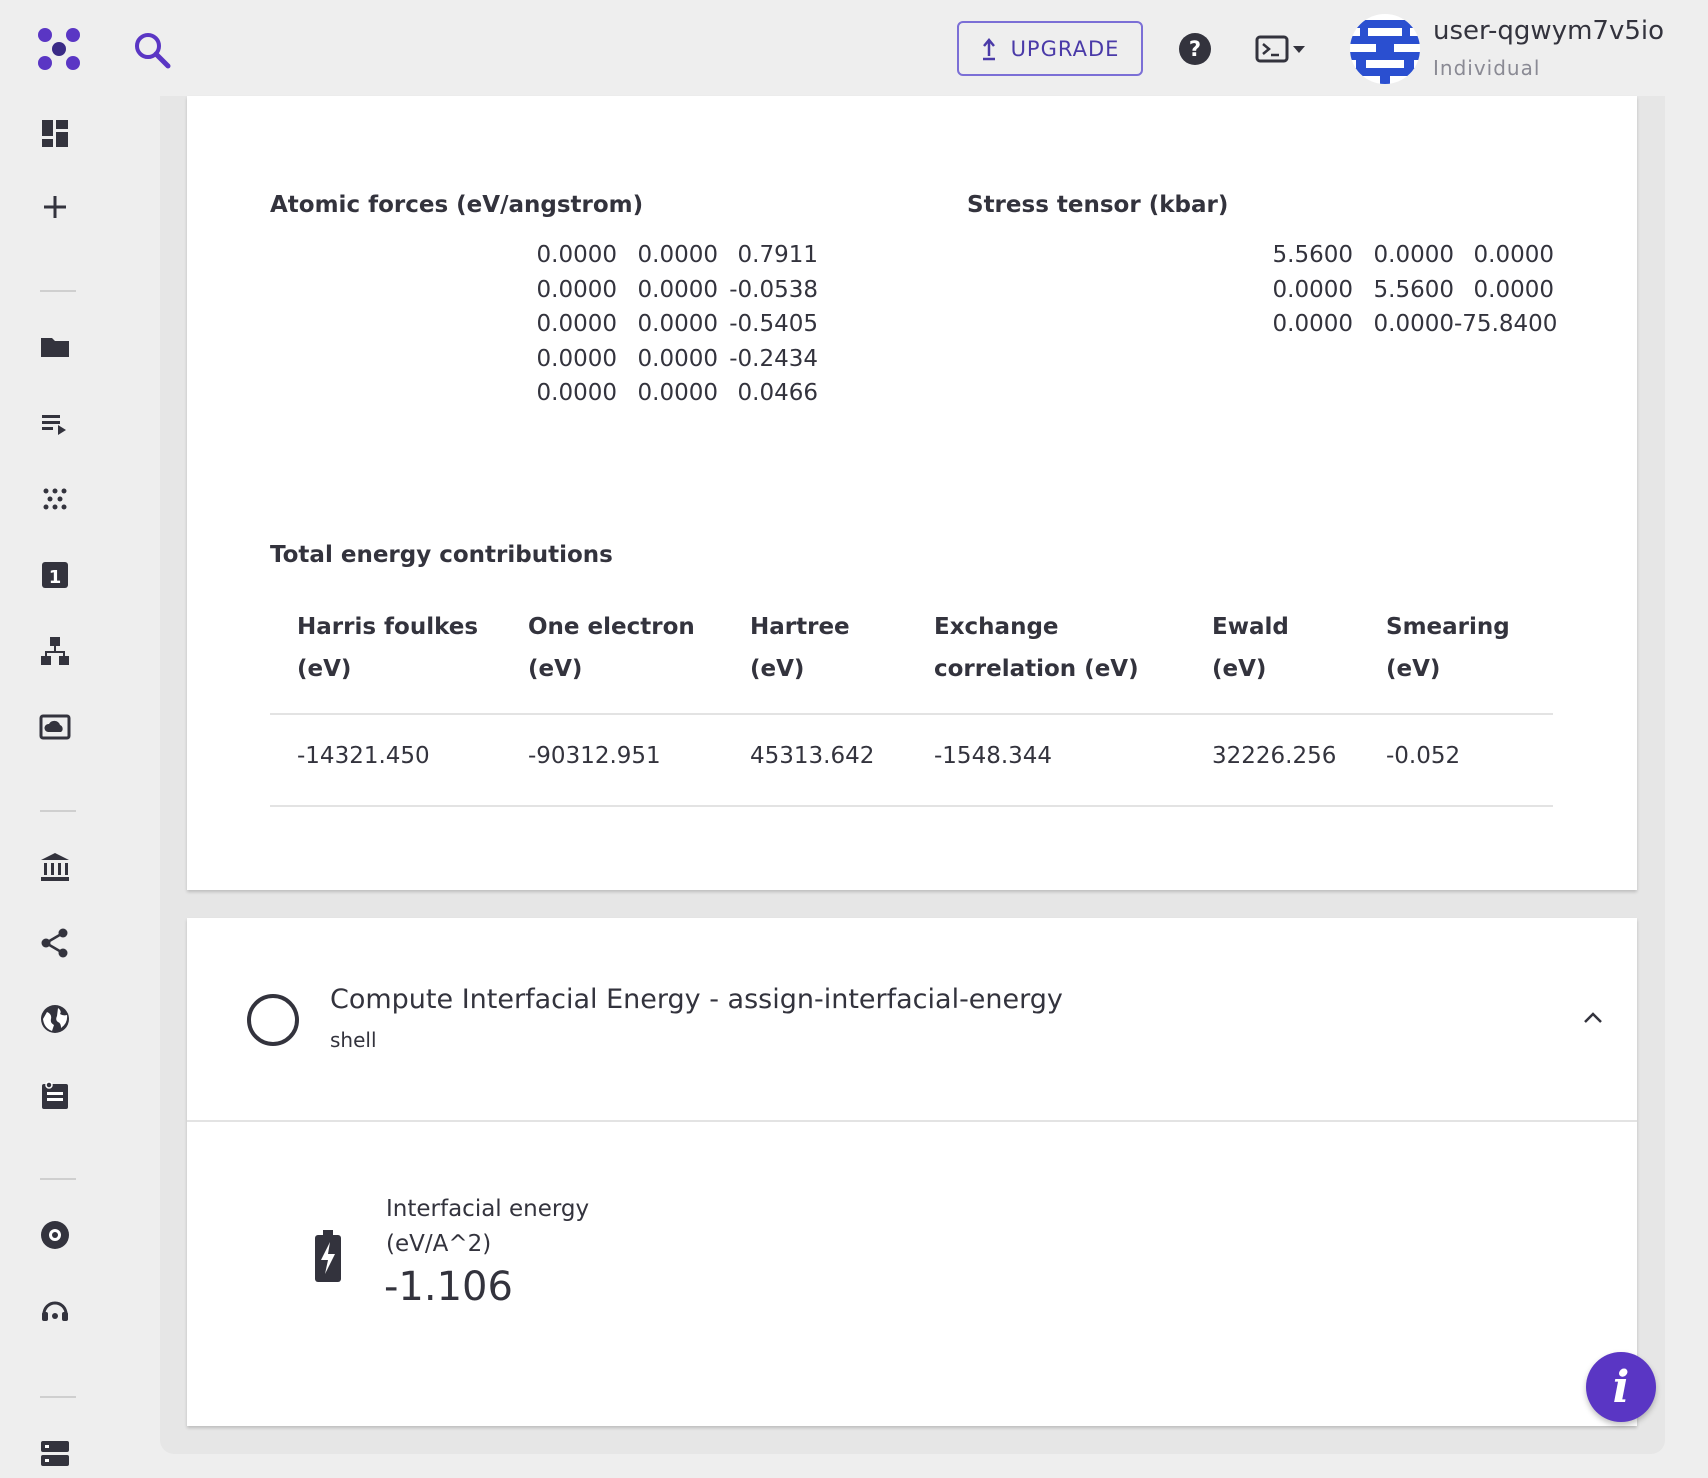 The image size is (1708, 1478). I want to click on terminal-menu-icon, so click(1282, 49).